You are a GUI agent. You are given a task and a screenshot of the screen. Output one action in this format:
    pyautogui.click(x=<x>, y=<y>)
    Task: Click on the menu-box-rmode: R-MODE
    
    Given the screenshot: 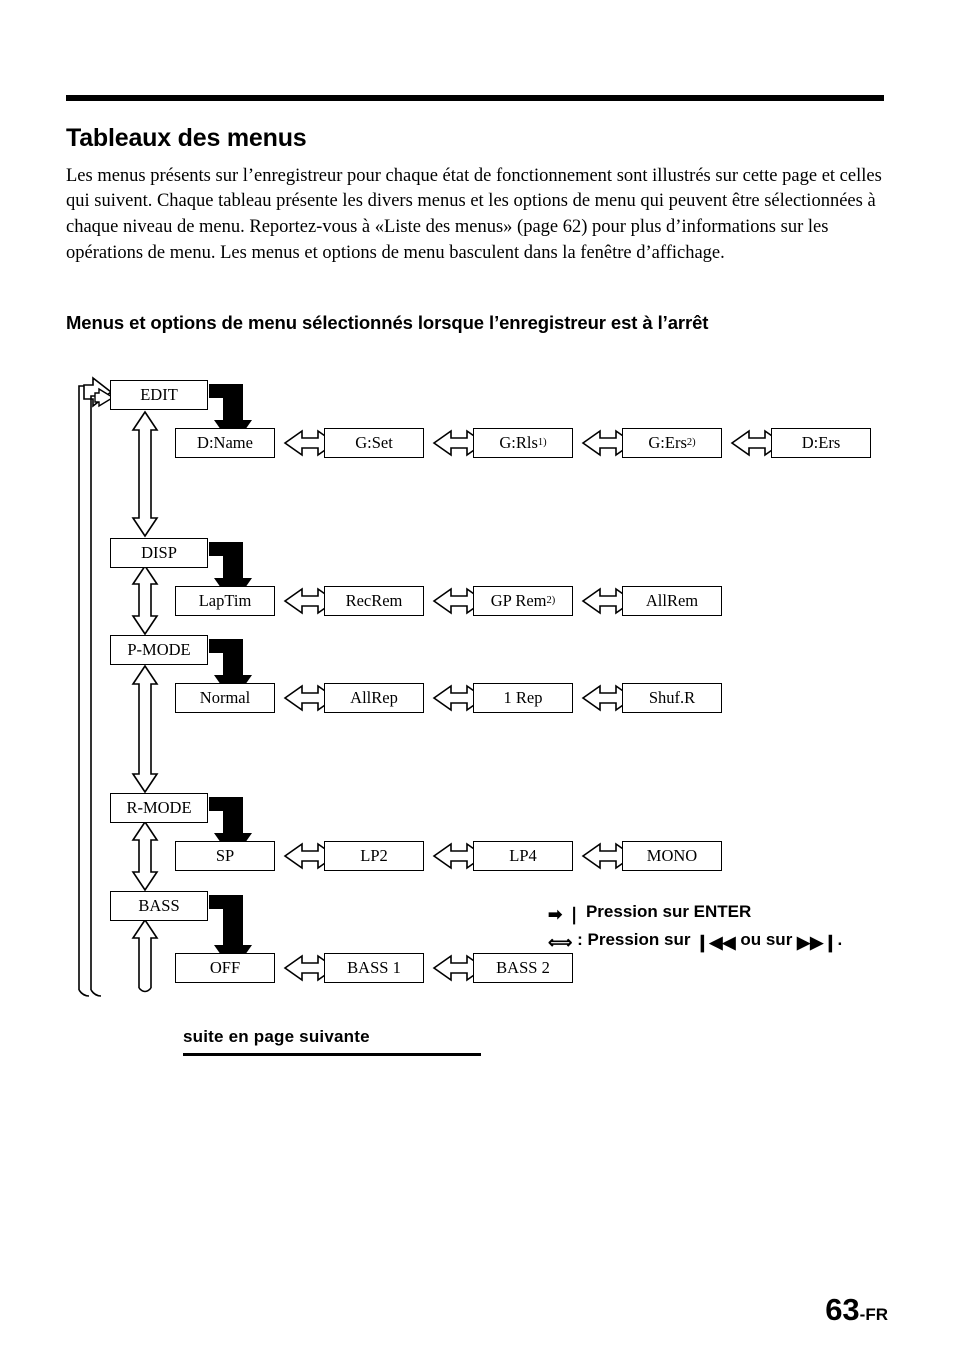 What is the action you would take?
    pyautogui.click(x=159, y=808)
    